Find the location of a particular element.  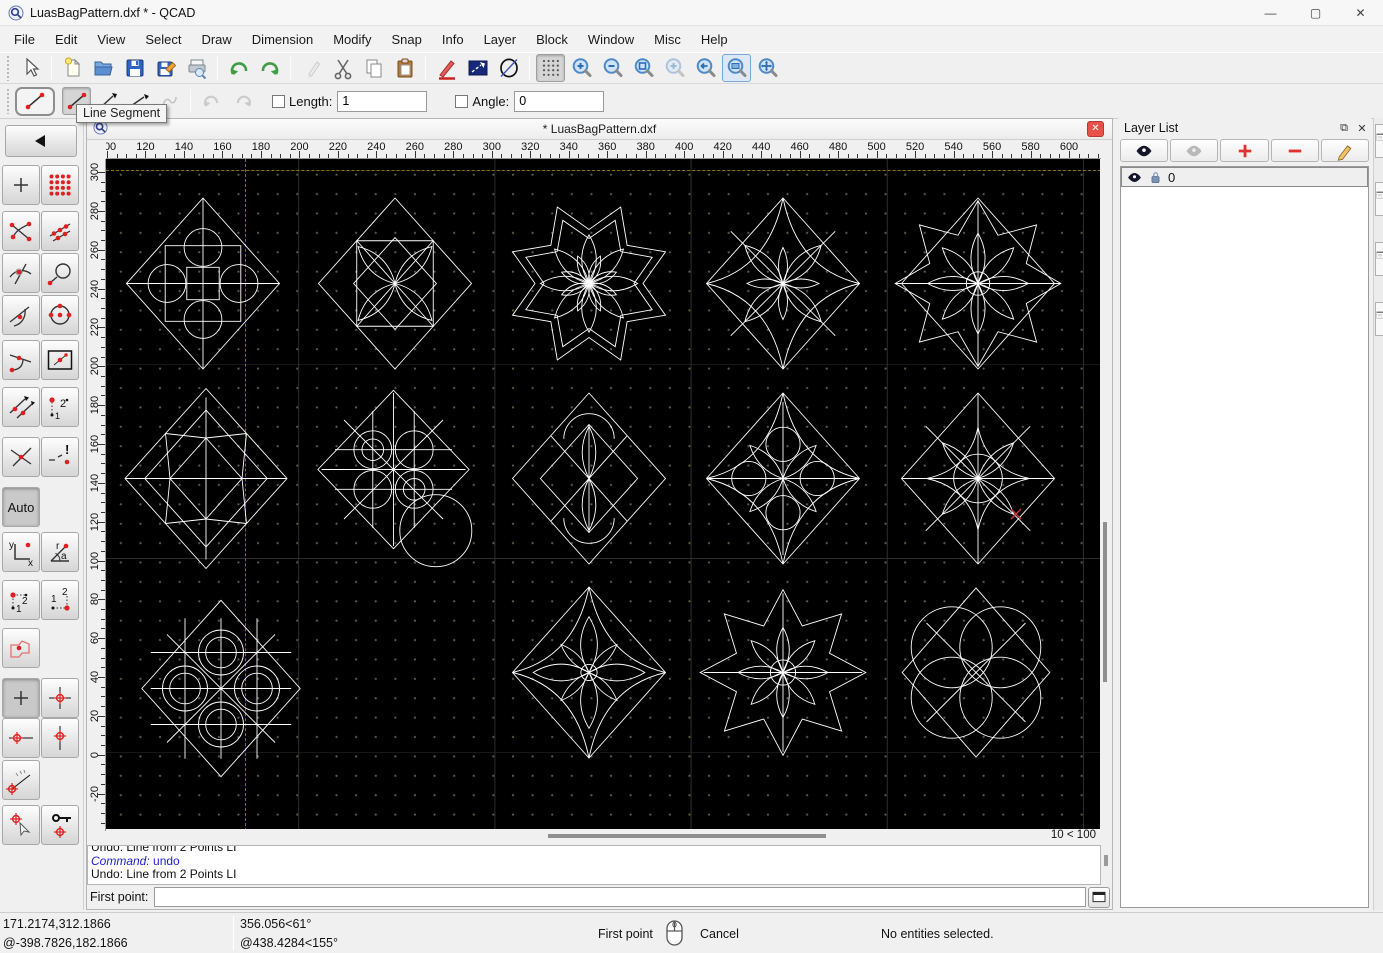

horizontal-scrollbar is located at coordinates (603, 837).